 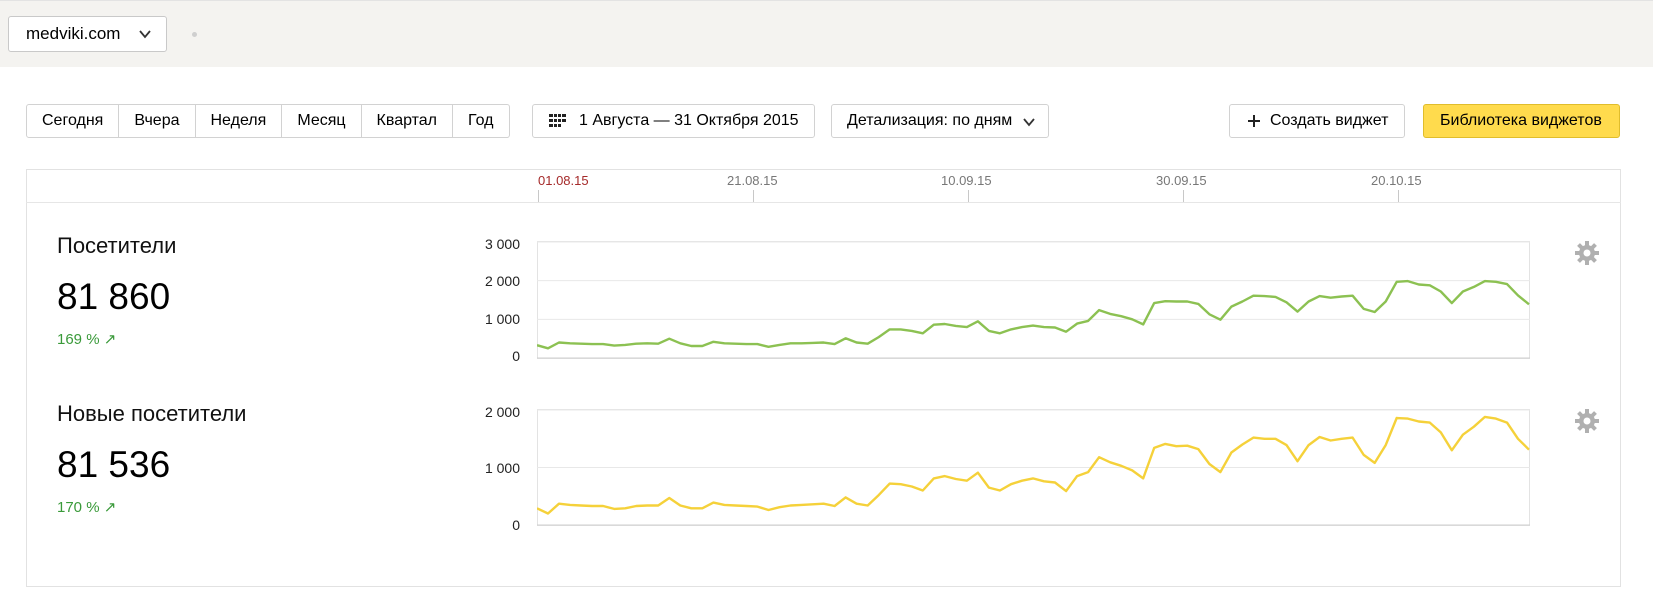 I want to click on widget-library-button: Библиотека виджетов, so click(x=1521, y=121).